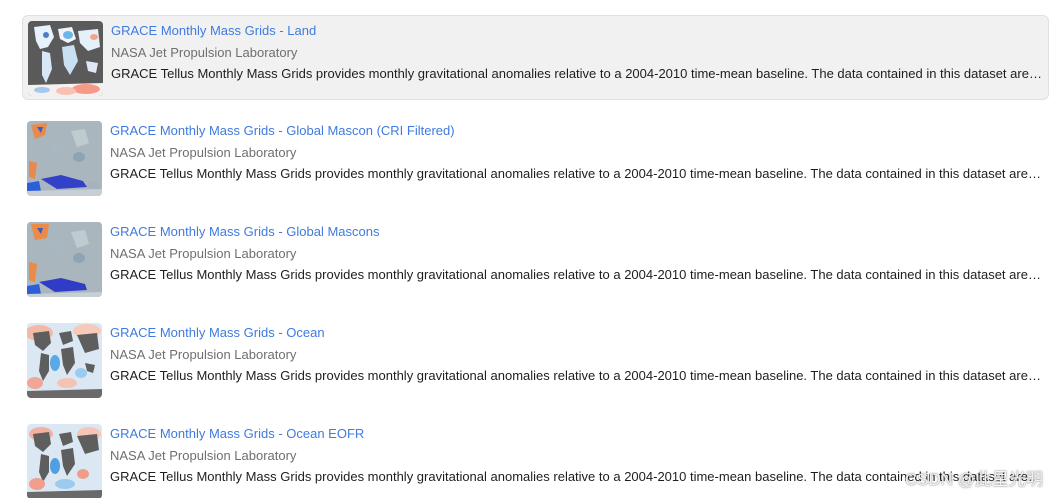 This screenshot has width=1057, height=498. I want to click on watermark: CSDN @此星光明, so click(973, 479).